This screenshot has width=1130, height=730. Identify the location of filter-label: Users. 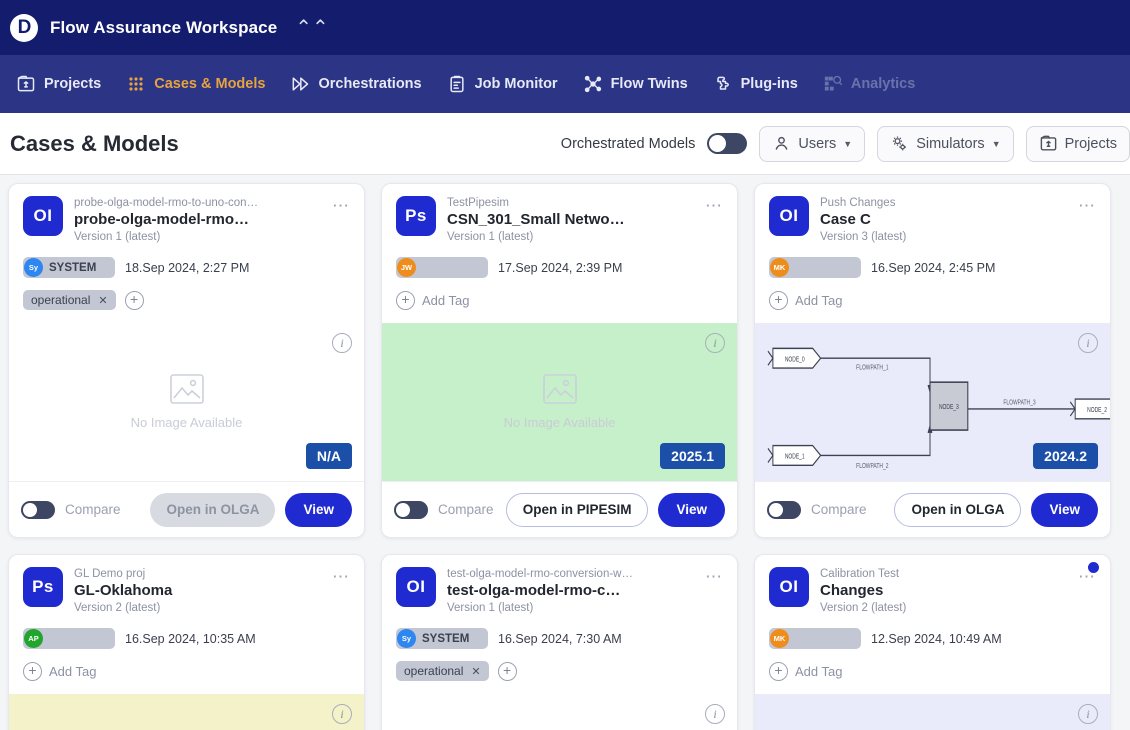
(817, 143).